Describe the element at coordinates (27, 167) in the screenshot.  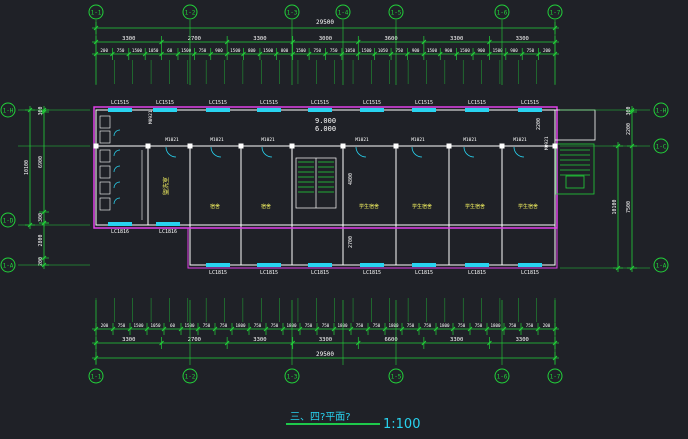
I see `left-mid-chain-label: 10100` at that location.